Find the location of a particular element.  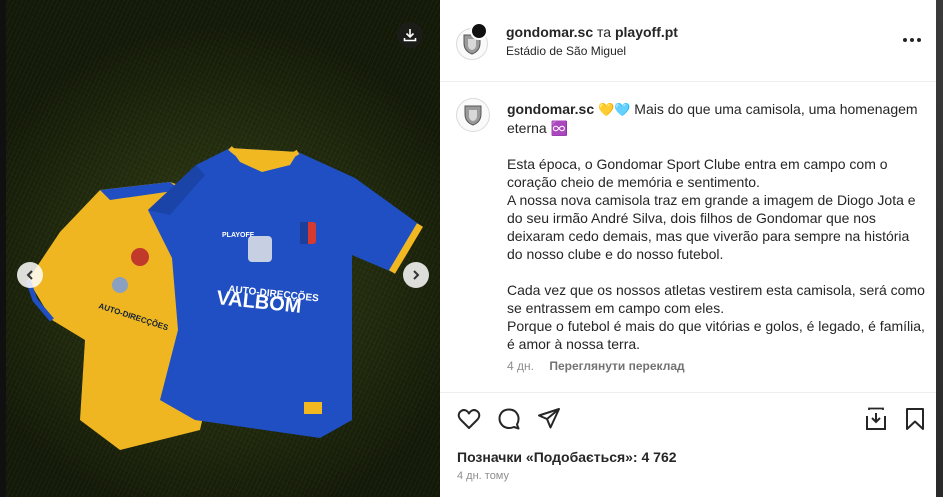

hearts-emoji: 💛🩵 is located at coordinates (614, 109).